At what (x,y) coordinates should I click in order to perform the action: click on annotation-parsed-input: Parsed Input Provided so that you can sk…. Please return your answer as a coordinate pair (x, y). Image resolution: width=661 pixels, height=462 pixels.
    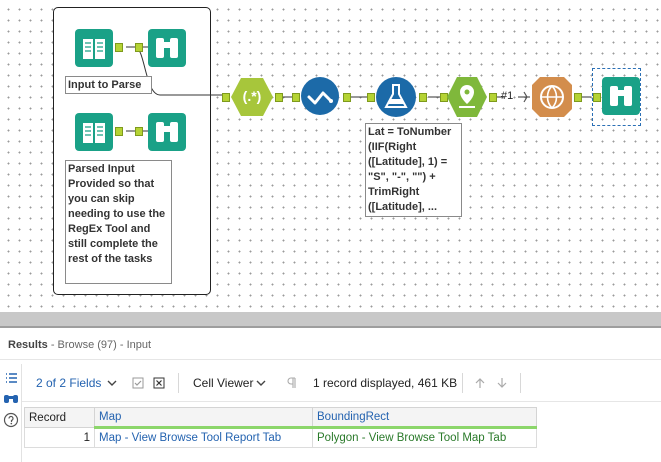
    Looking at the image, I should click on (118, 222).